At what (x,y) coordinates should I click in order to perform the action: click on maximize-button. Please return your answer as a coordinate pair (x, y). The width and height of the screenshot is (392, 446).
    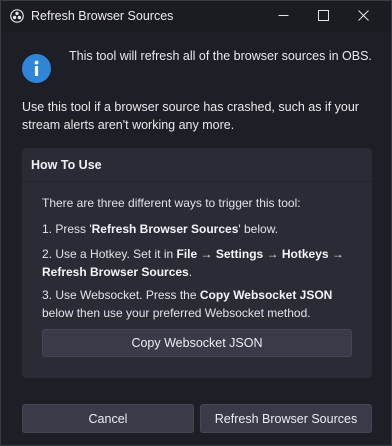
    Looking at the image, I should click on (323, 16).